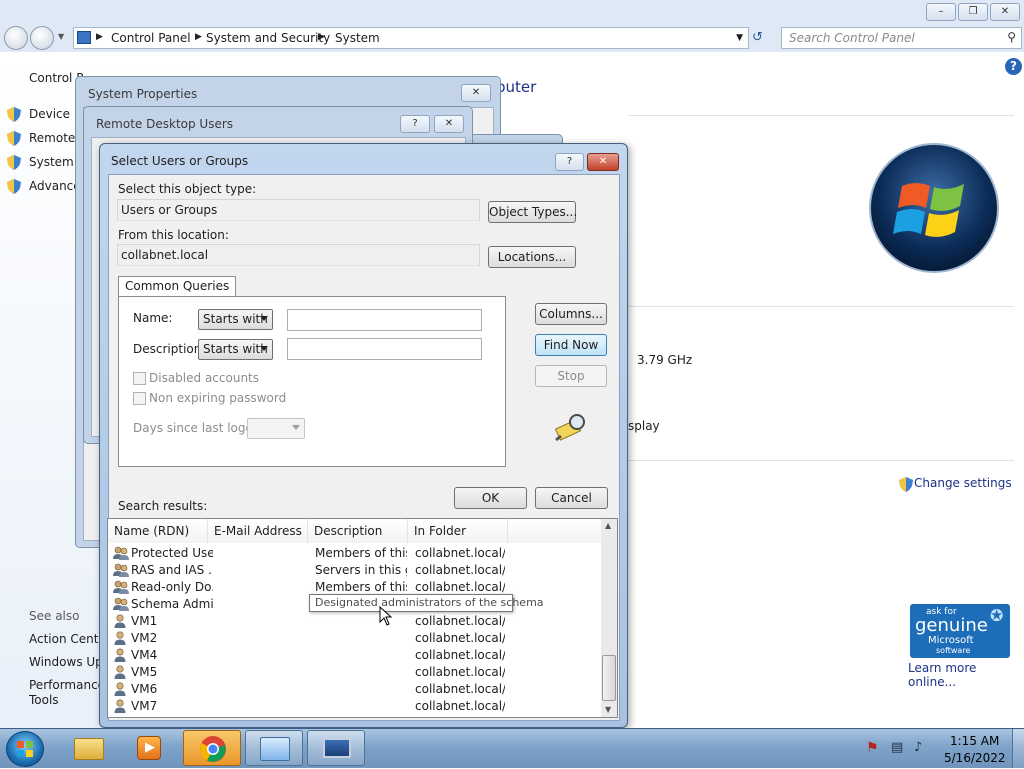 The height and width of the screenshot is (769, 1024). I want to click on performance-tools-link: Performance, so click(67, 685).